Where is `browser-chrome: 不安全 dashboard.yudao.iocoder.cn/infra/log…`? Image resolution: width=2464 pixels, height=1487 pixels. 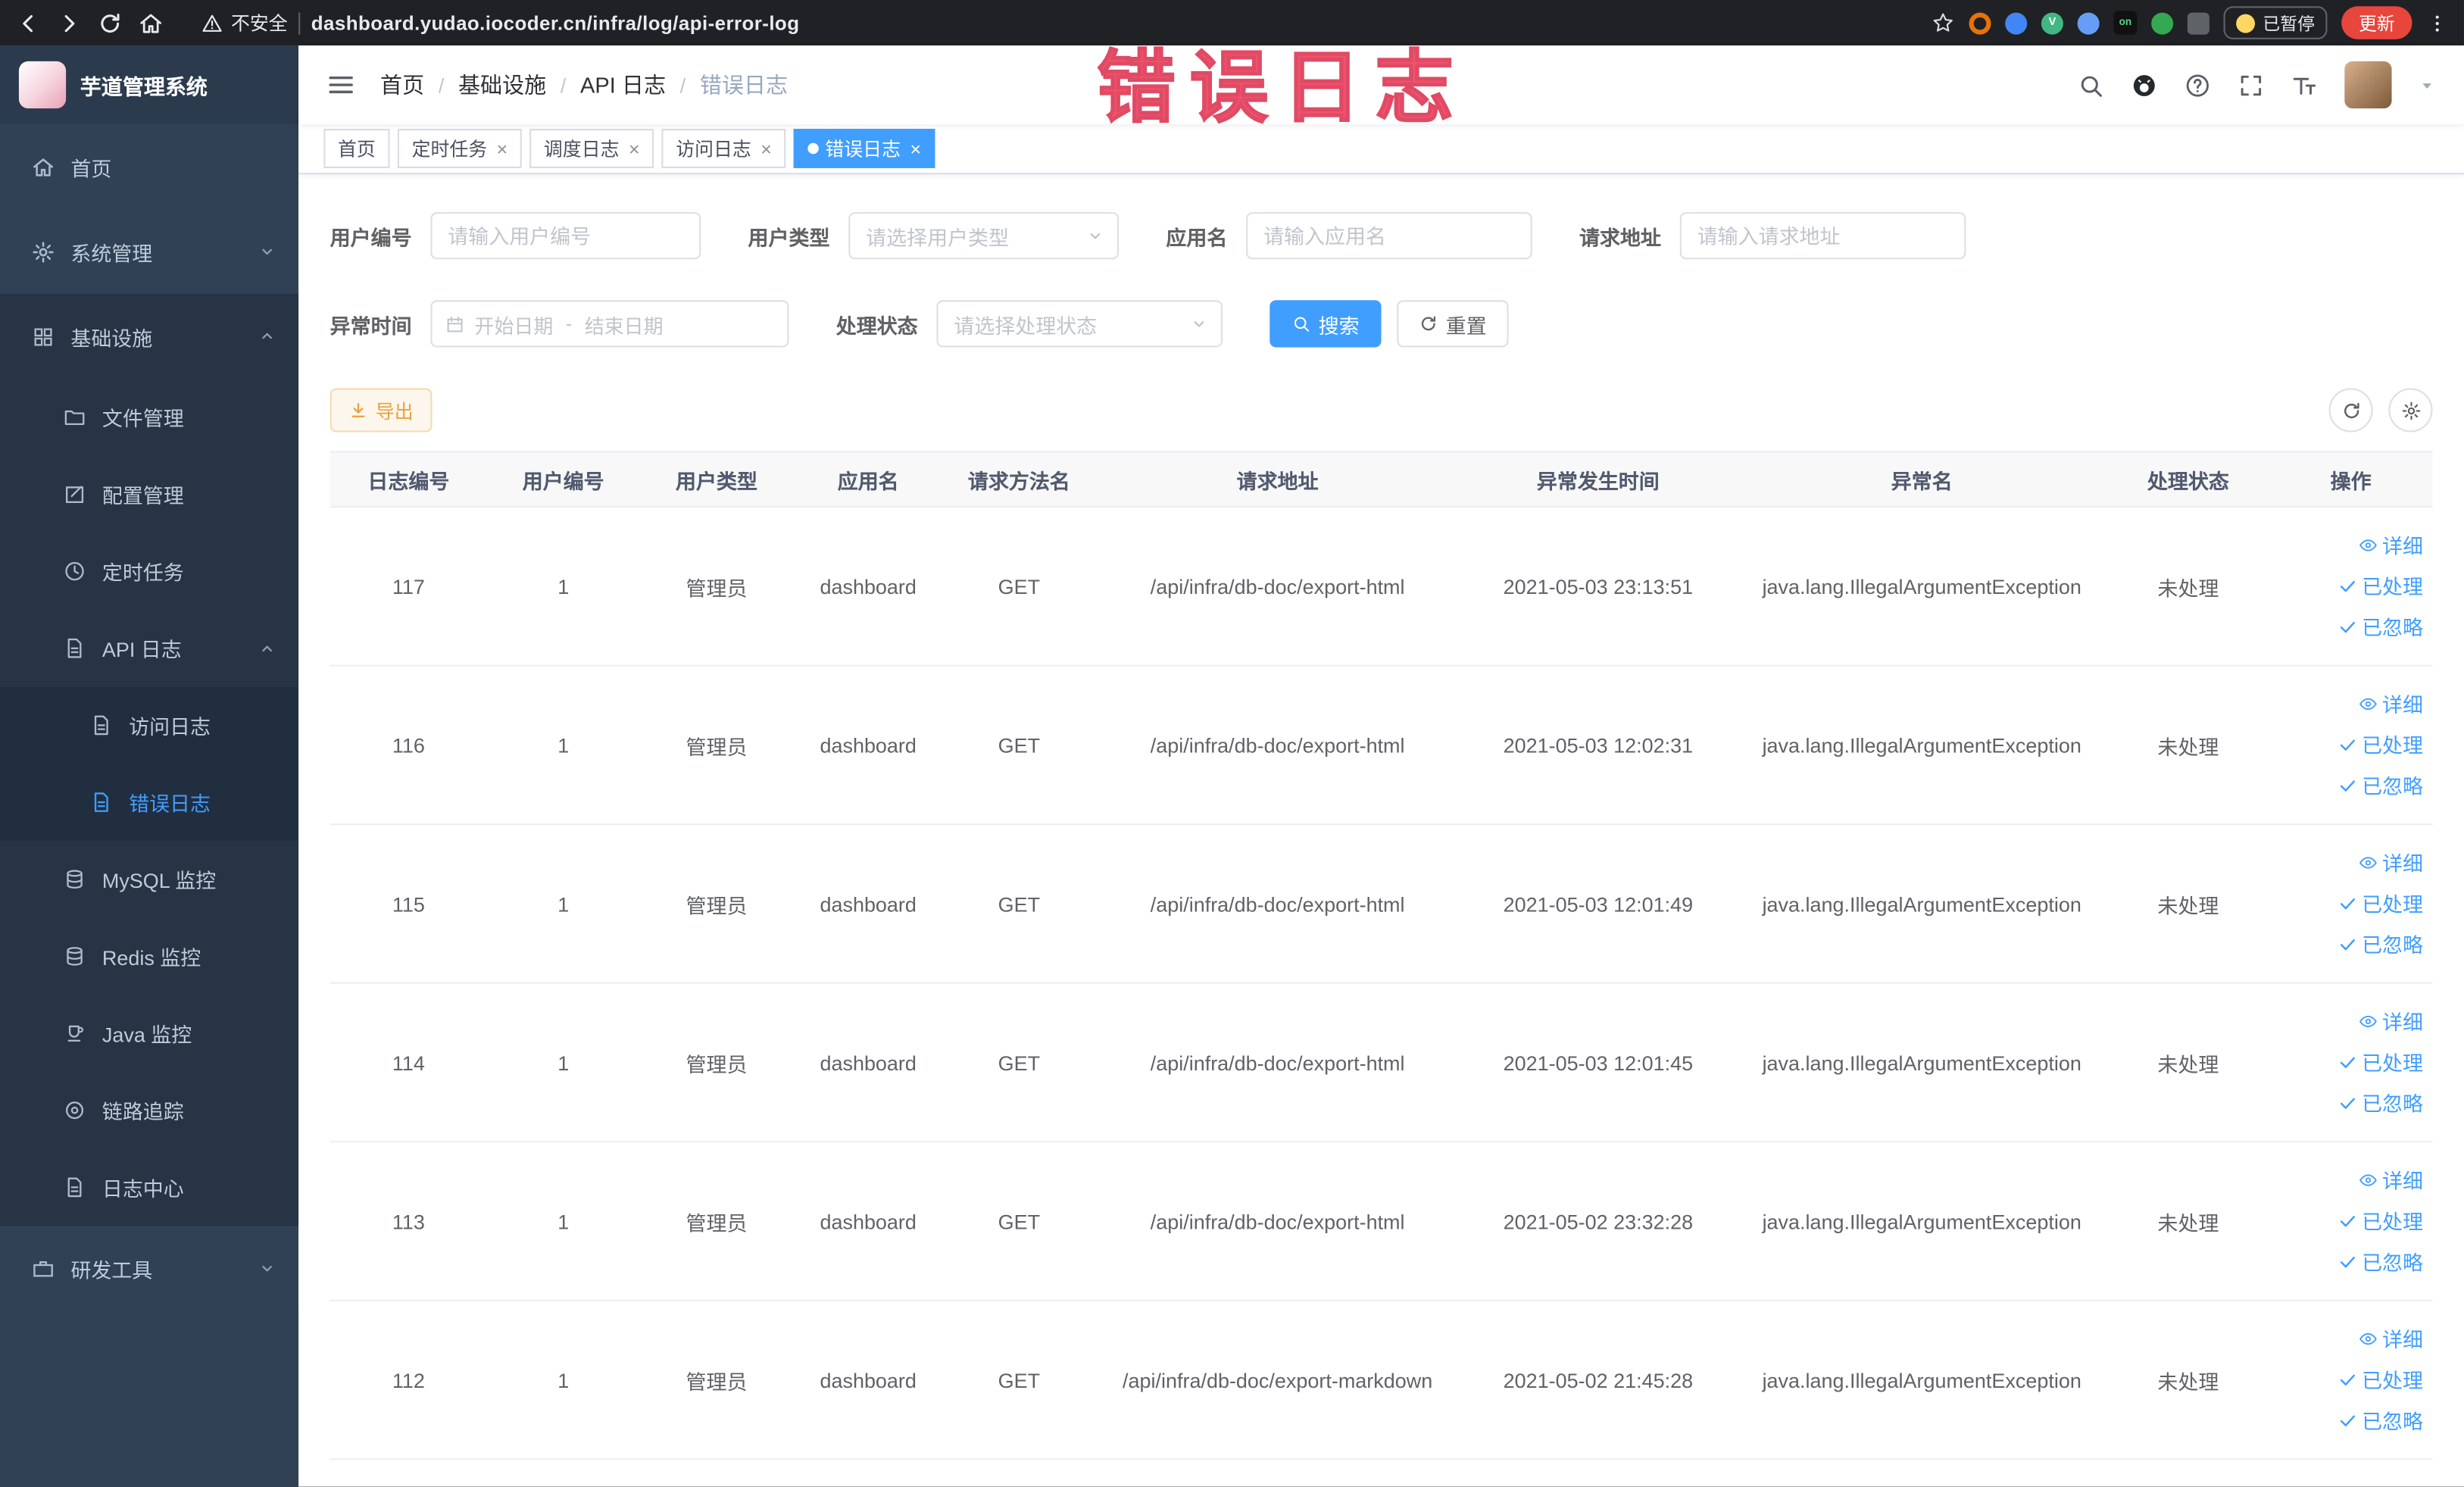
browser-chrome: 不安全 dashboard.yudao.iocoder.cn/infra/log… is located at coordinates (1232, 23).